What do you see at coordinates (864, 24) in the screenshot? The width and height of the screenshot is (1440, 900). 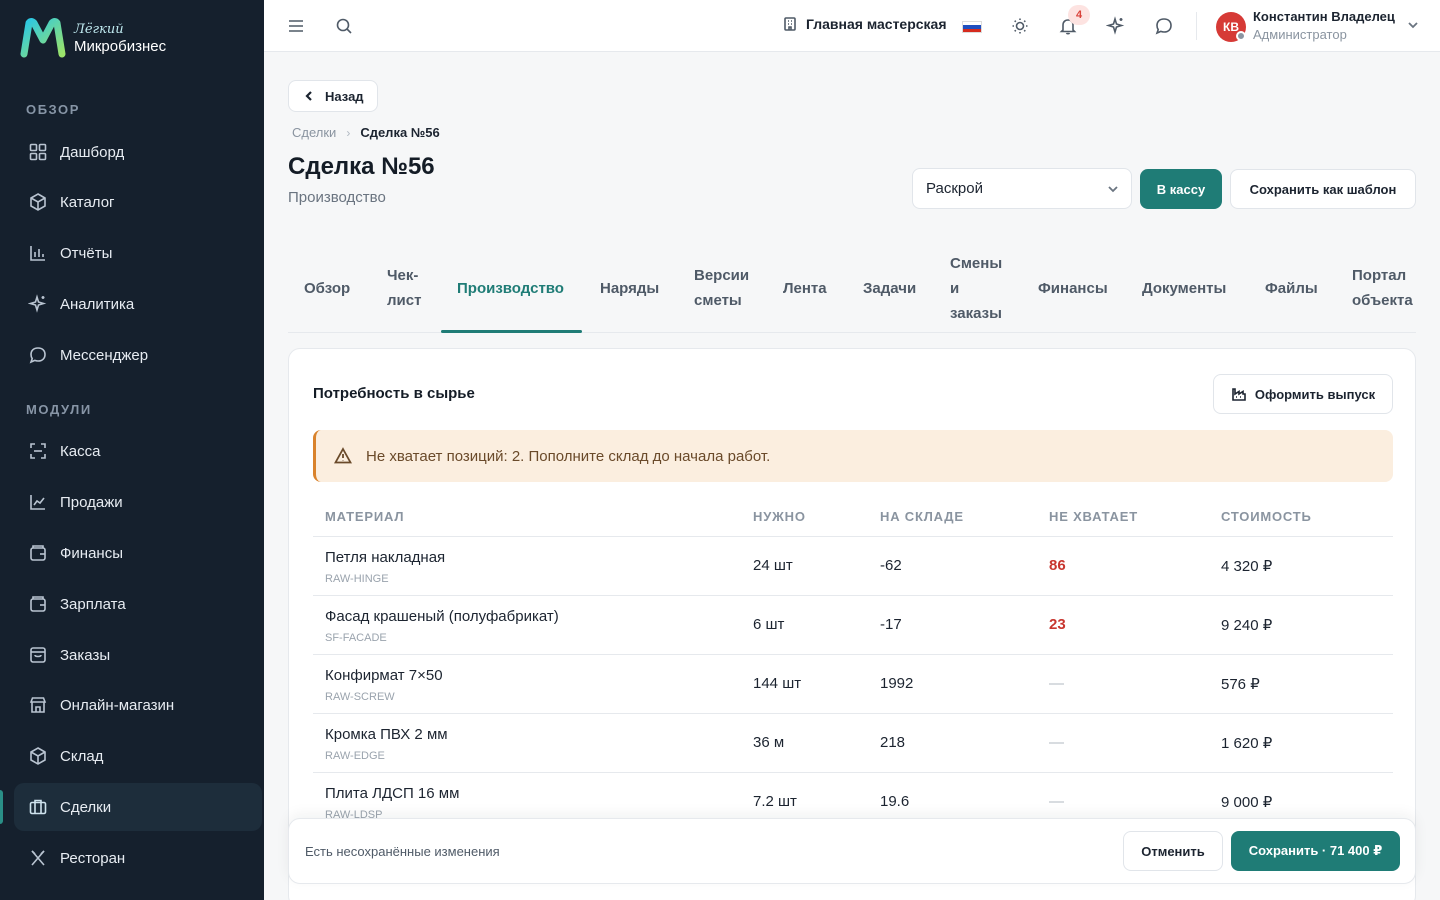 I see `workshop-switcher: Главная мастерская` at bounding box center [864, 24].